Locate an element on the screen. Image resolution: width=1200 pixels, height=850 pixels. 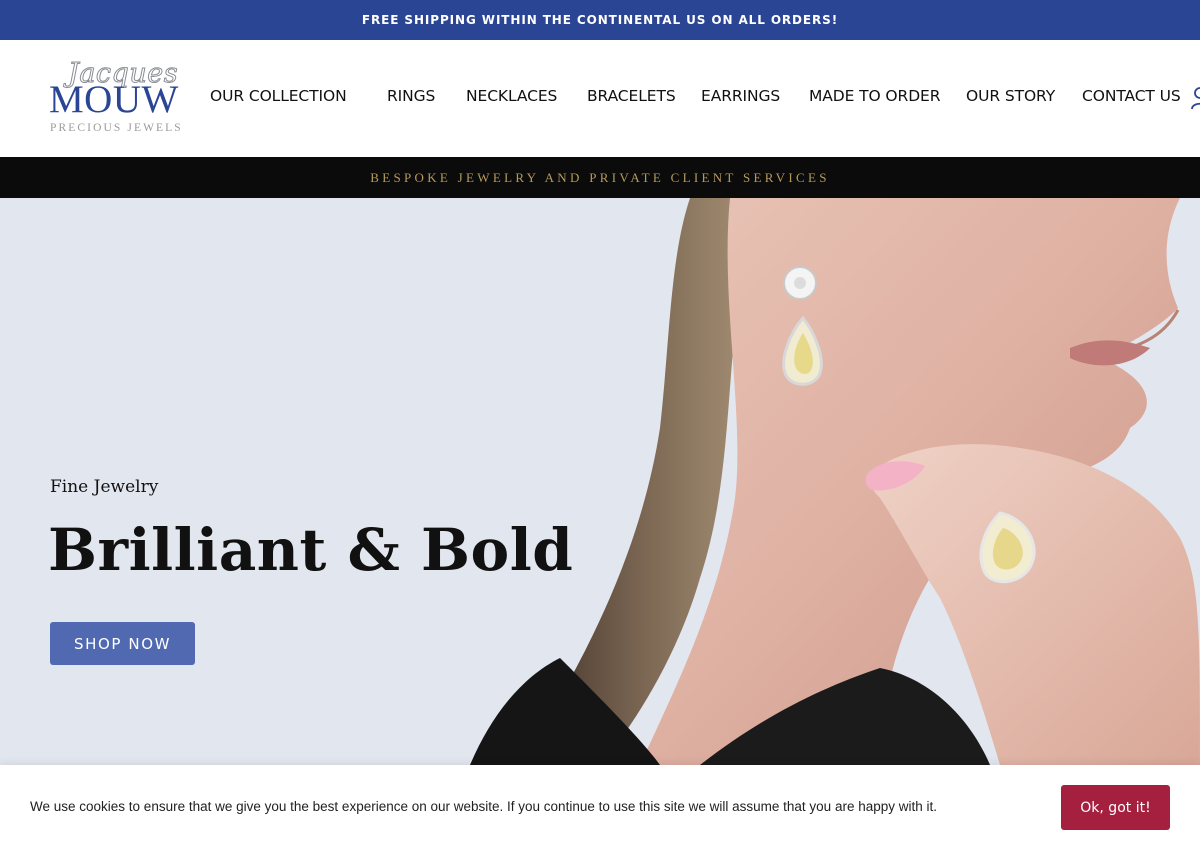
user-icon is located at coordinates (1195, 98).